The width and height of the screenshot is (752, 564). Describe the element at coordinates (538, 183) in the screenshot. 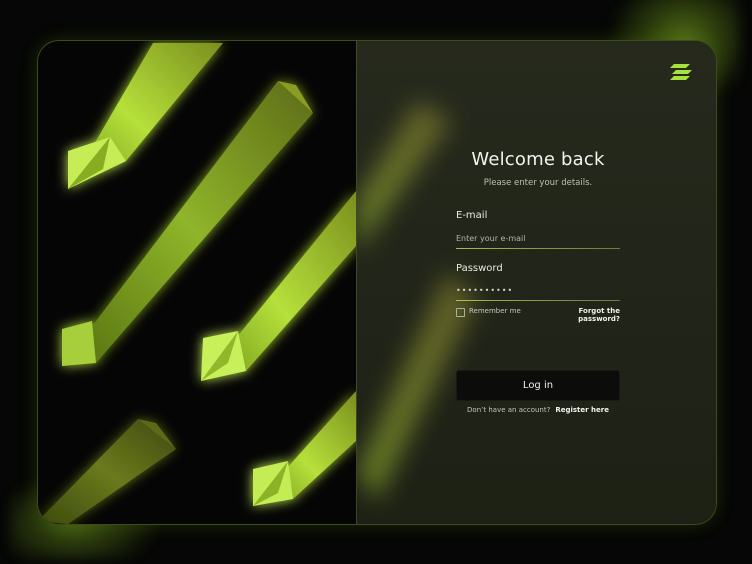

I see `login-subtitle: Please enter your details.` at that location.